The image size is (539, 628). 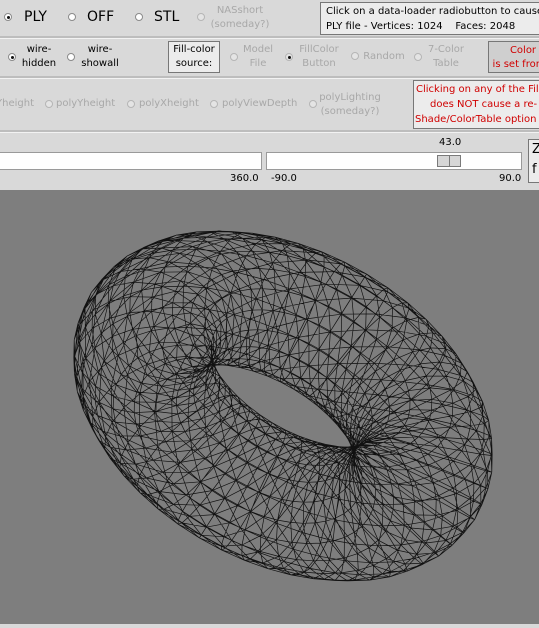 I want to click on radio-nasshort, so click(x=201, y=17).